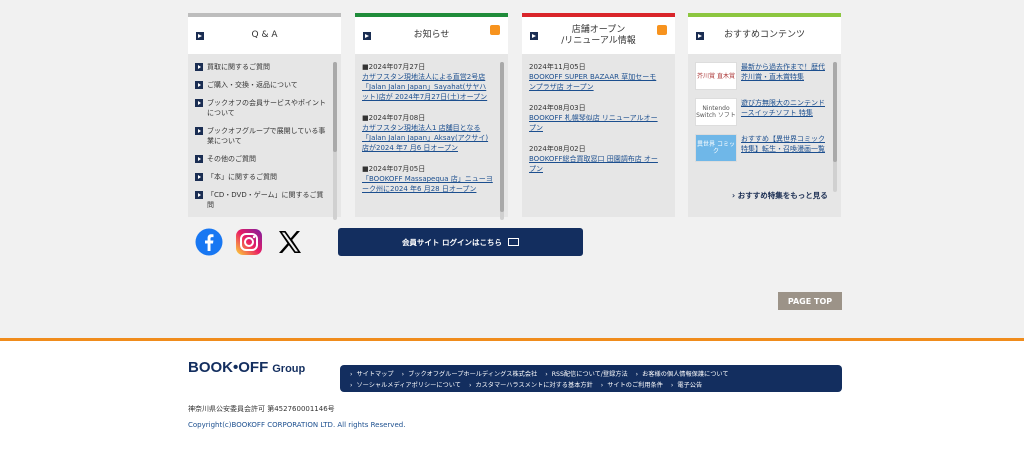 The image size is (1024, 471). I want to click on news-date: ■2024年07月05日, so click(394, 169).